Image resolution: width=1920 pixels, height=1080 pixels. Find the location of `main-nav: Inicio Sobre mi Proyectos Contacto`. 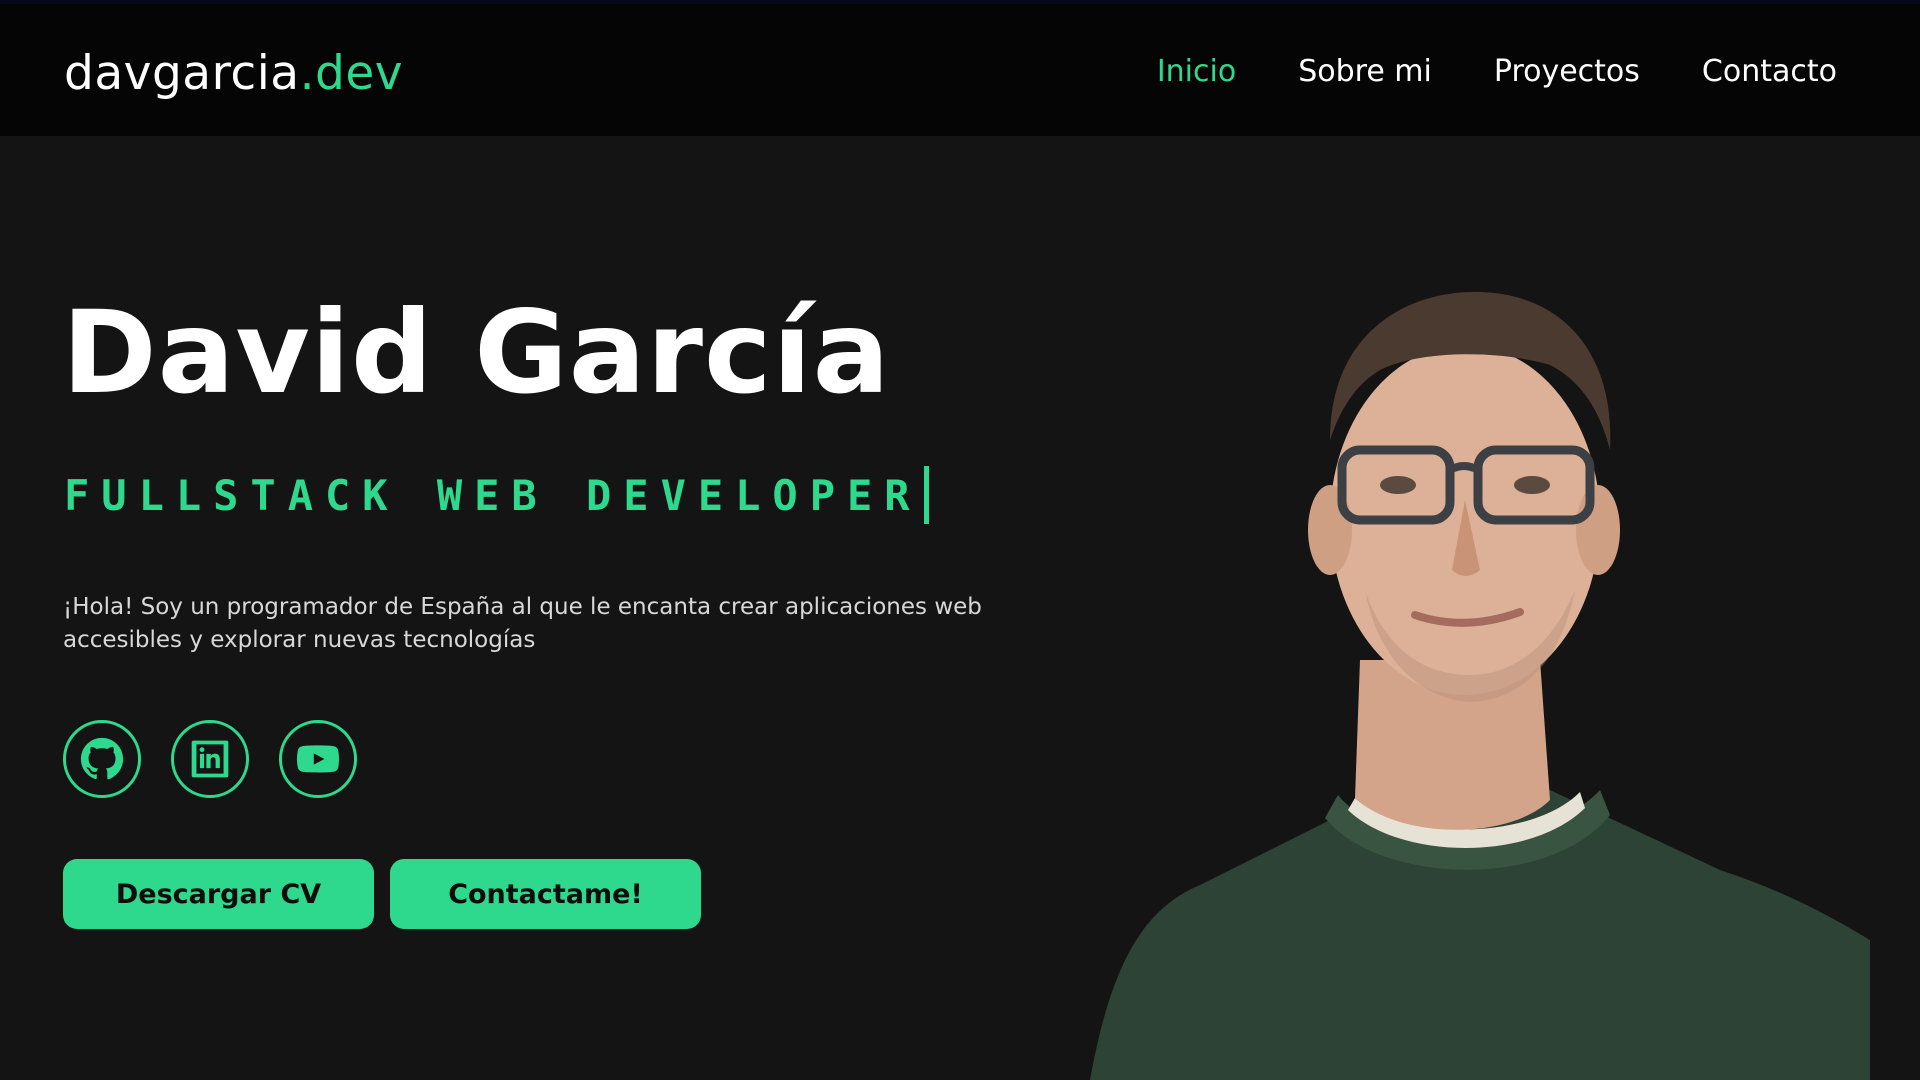

main-nav: Inicio Sobre mi Proyectos Contacto is located at coordinates (1497, 71).